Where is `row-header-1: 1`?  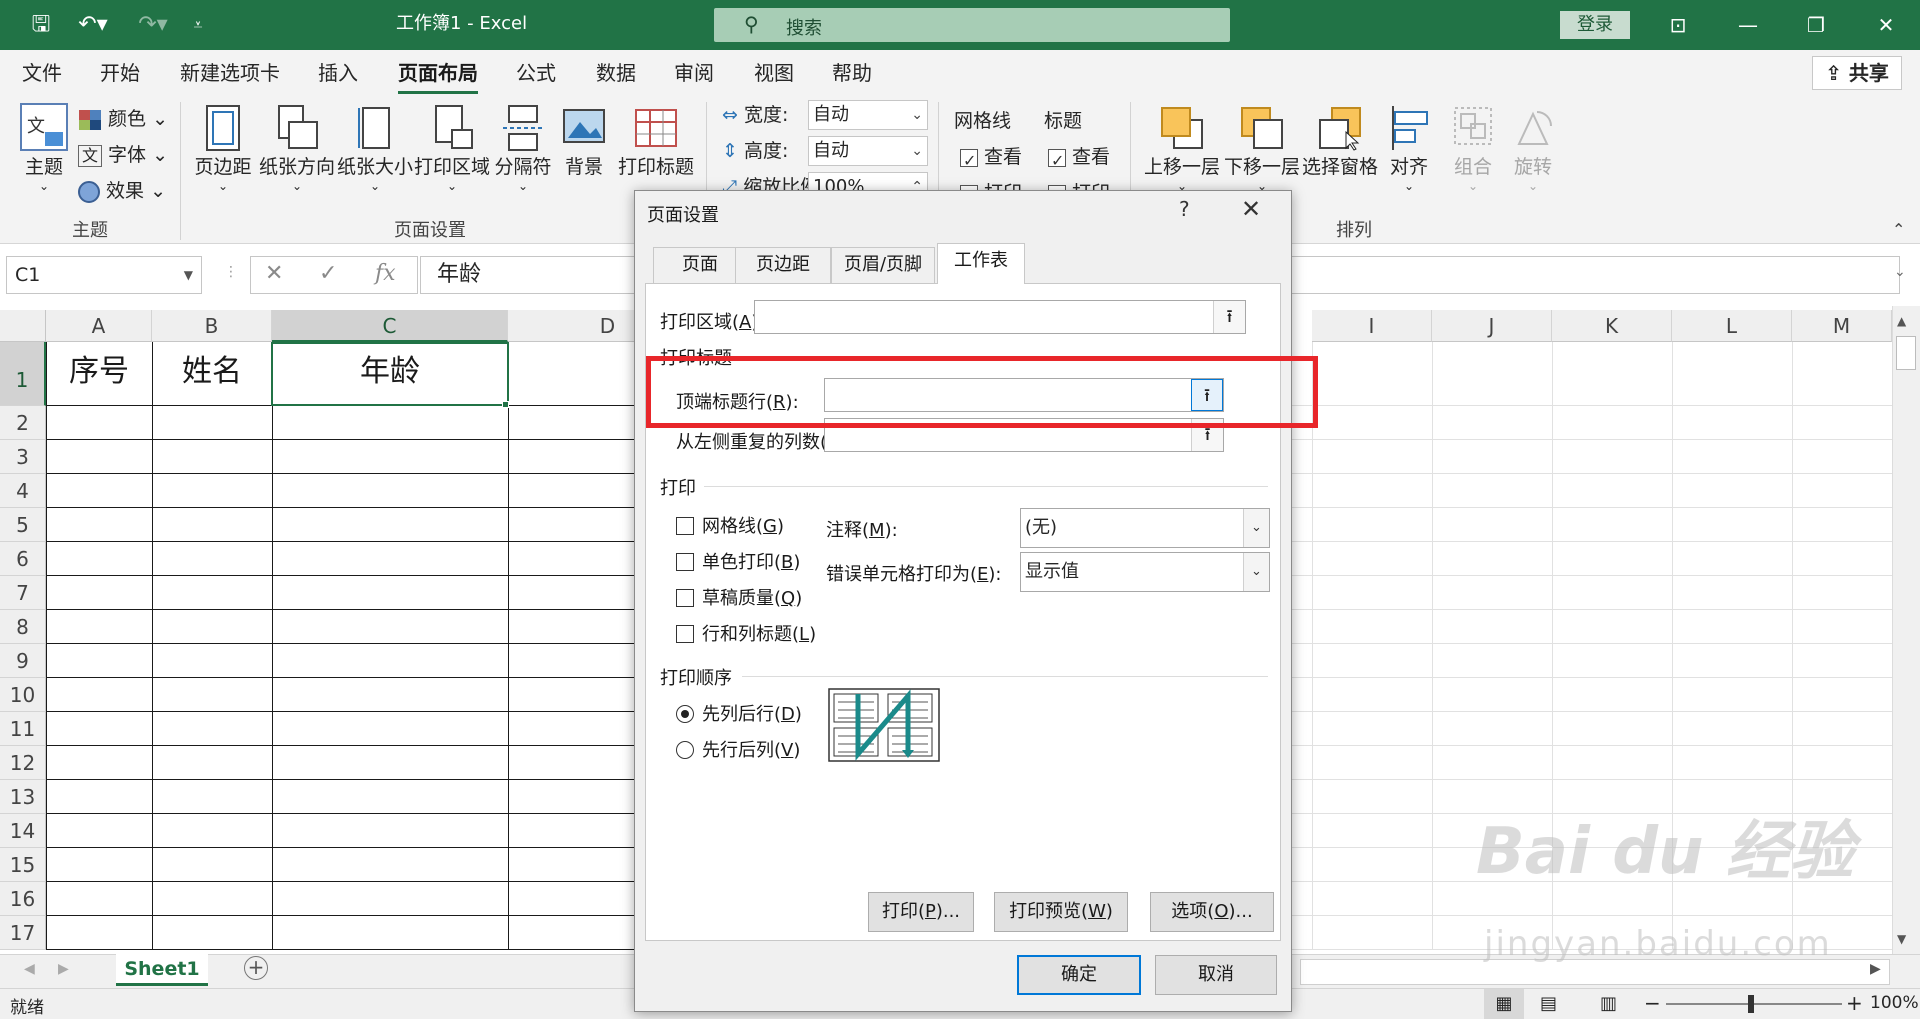
row-header-1: 1 is located at coordinates (23, 374).